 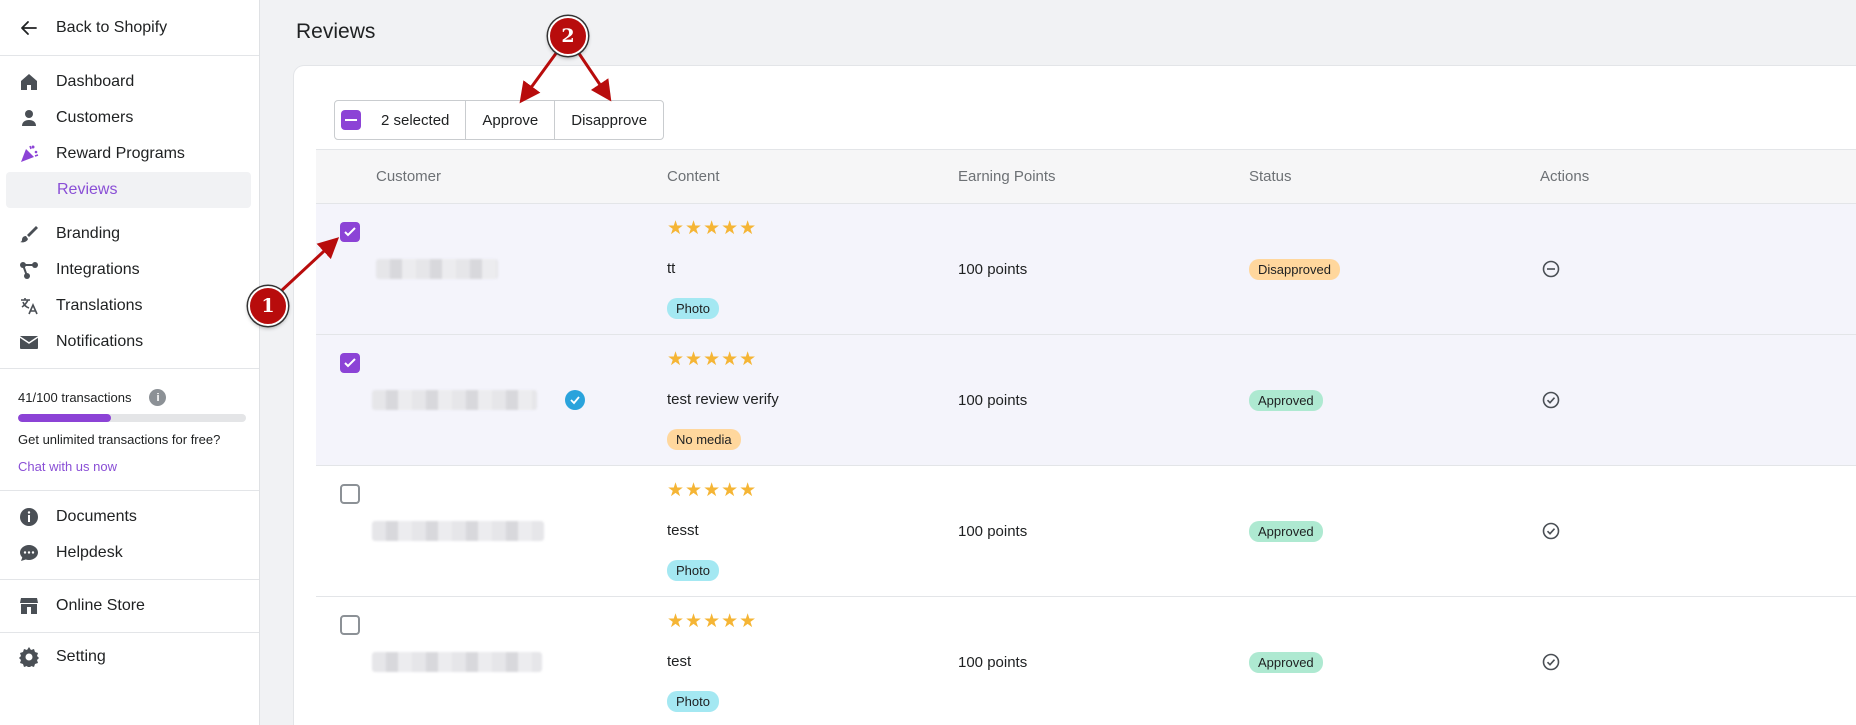 What do you see at coordinates (409, 176) in the screenshot?
I see `header-customer: Customer` at bounding box center [409, 176].